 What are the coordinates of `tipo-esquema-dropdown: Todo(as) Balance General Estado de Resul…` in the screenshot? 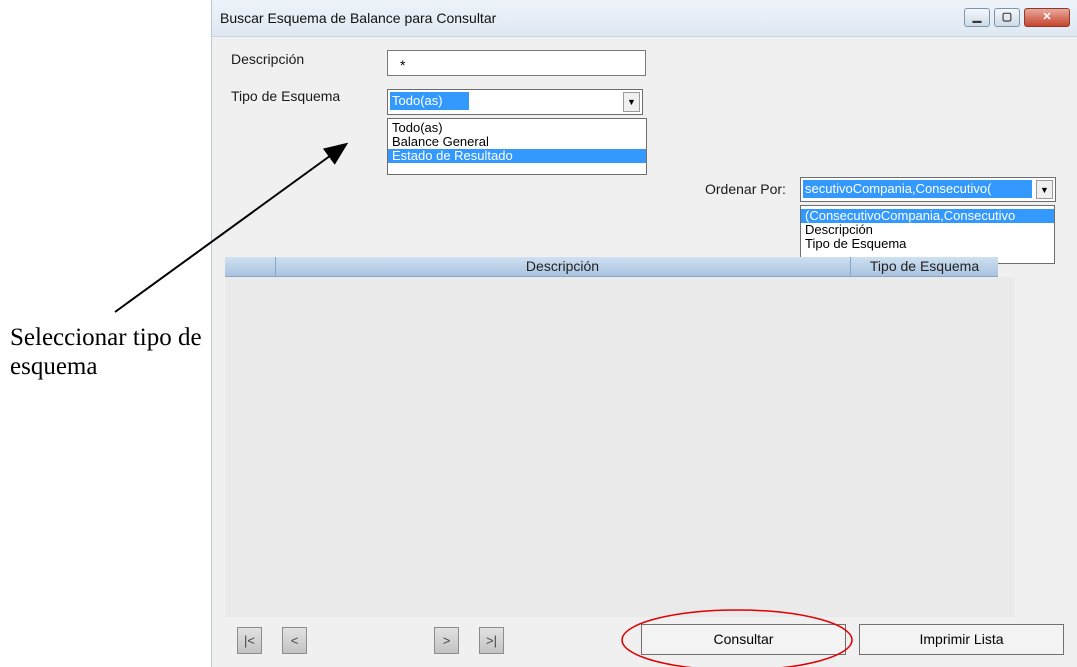 It's located at (517, 146).